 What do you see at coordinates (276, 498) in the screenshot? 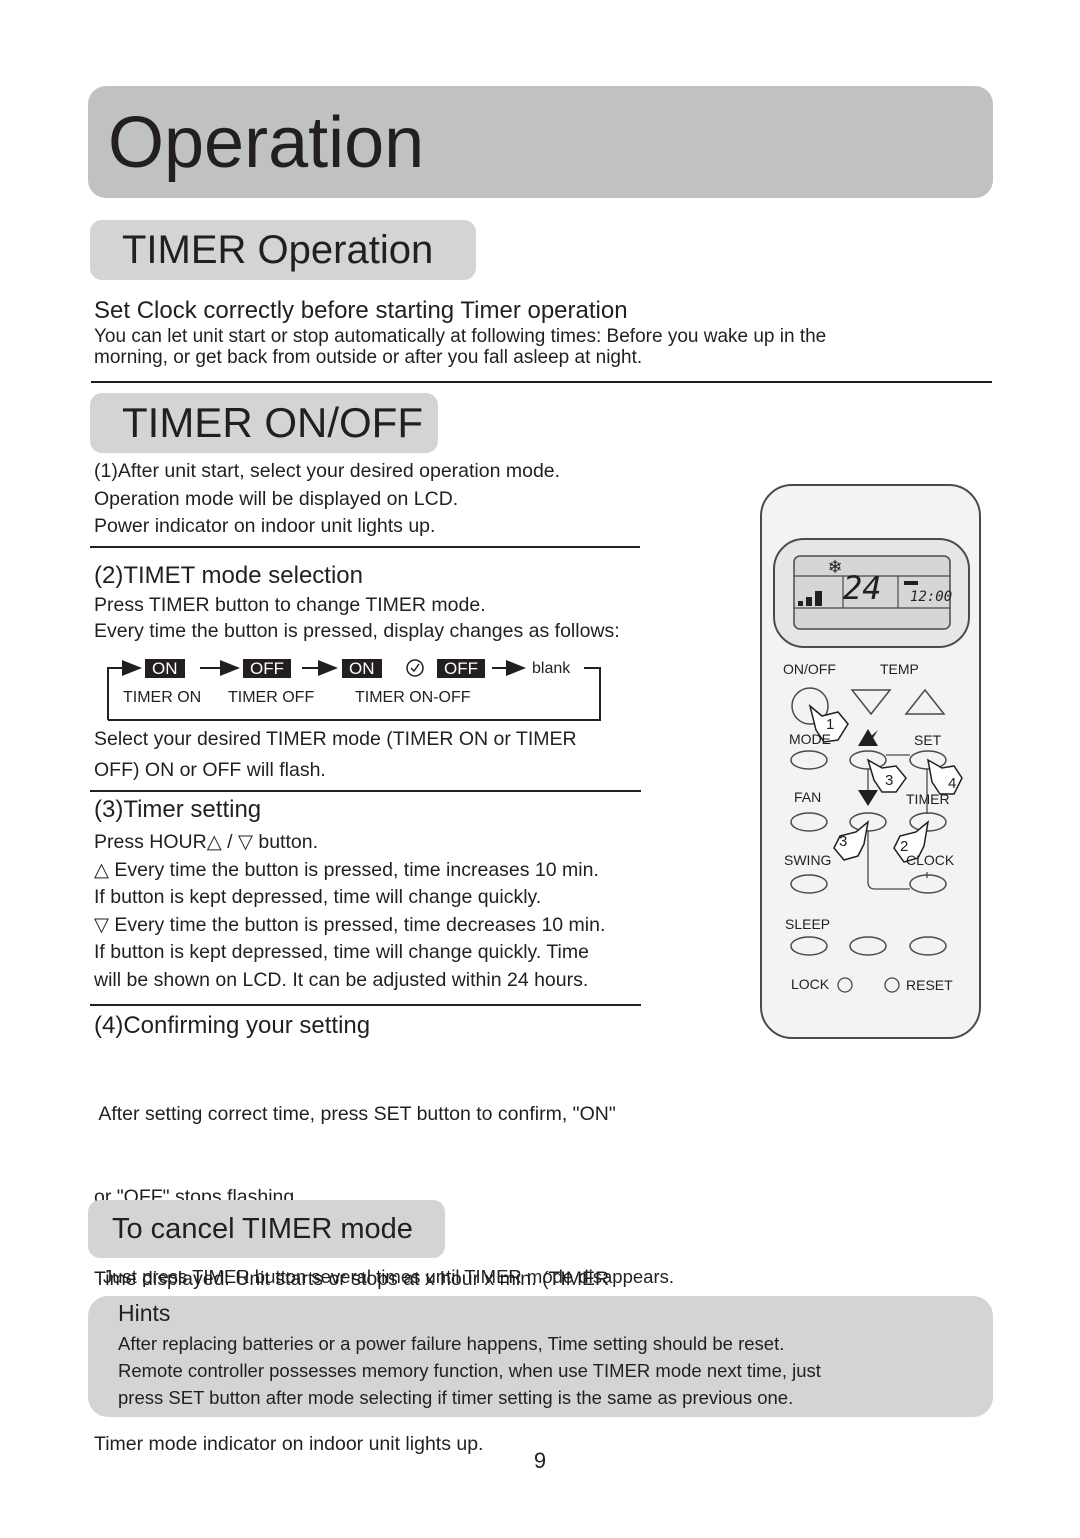
I see `step1-line: Operation mode will be displayed on LCD.` at bounding box center [276, 498].